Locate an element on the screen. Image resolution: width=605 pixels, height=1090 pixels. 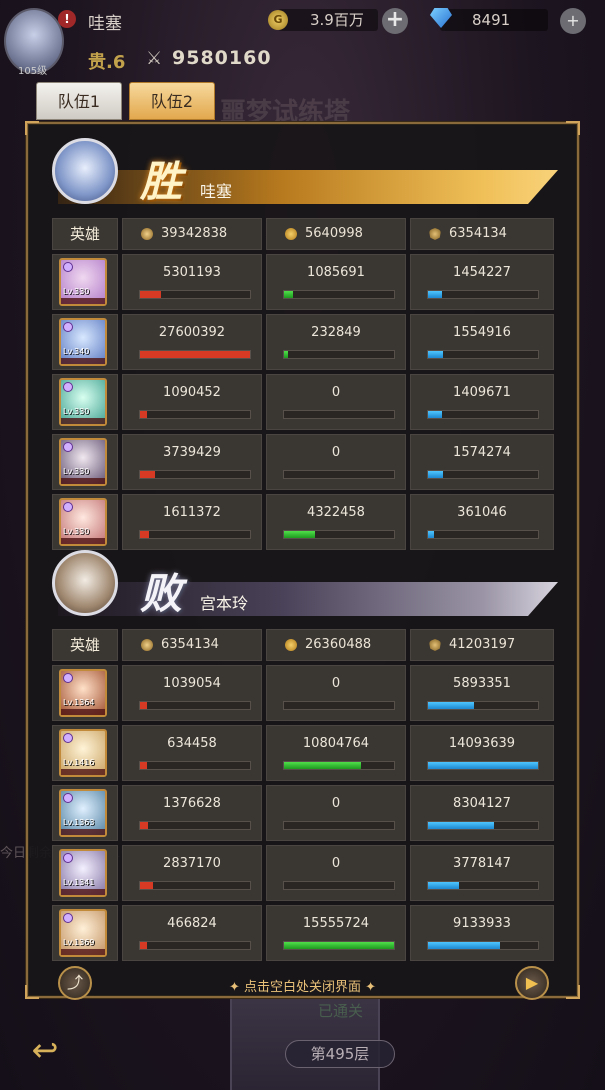
taken-value: 5893351 is located at coordinates (482, 683).